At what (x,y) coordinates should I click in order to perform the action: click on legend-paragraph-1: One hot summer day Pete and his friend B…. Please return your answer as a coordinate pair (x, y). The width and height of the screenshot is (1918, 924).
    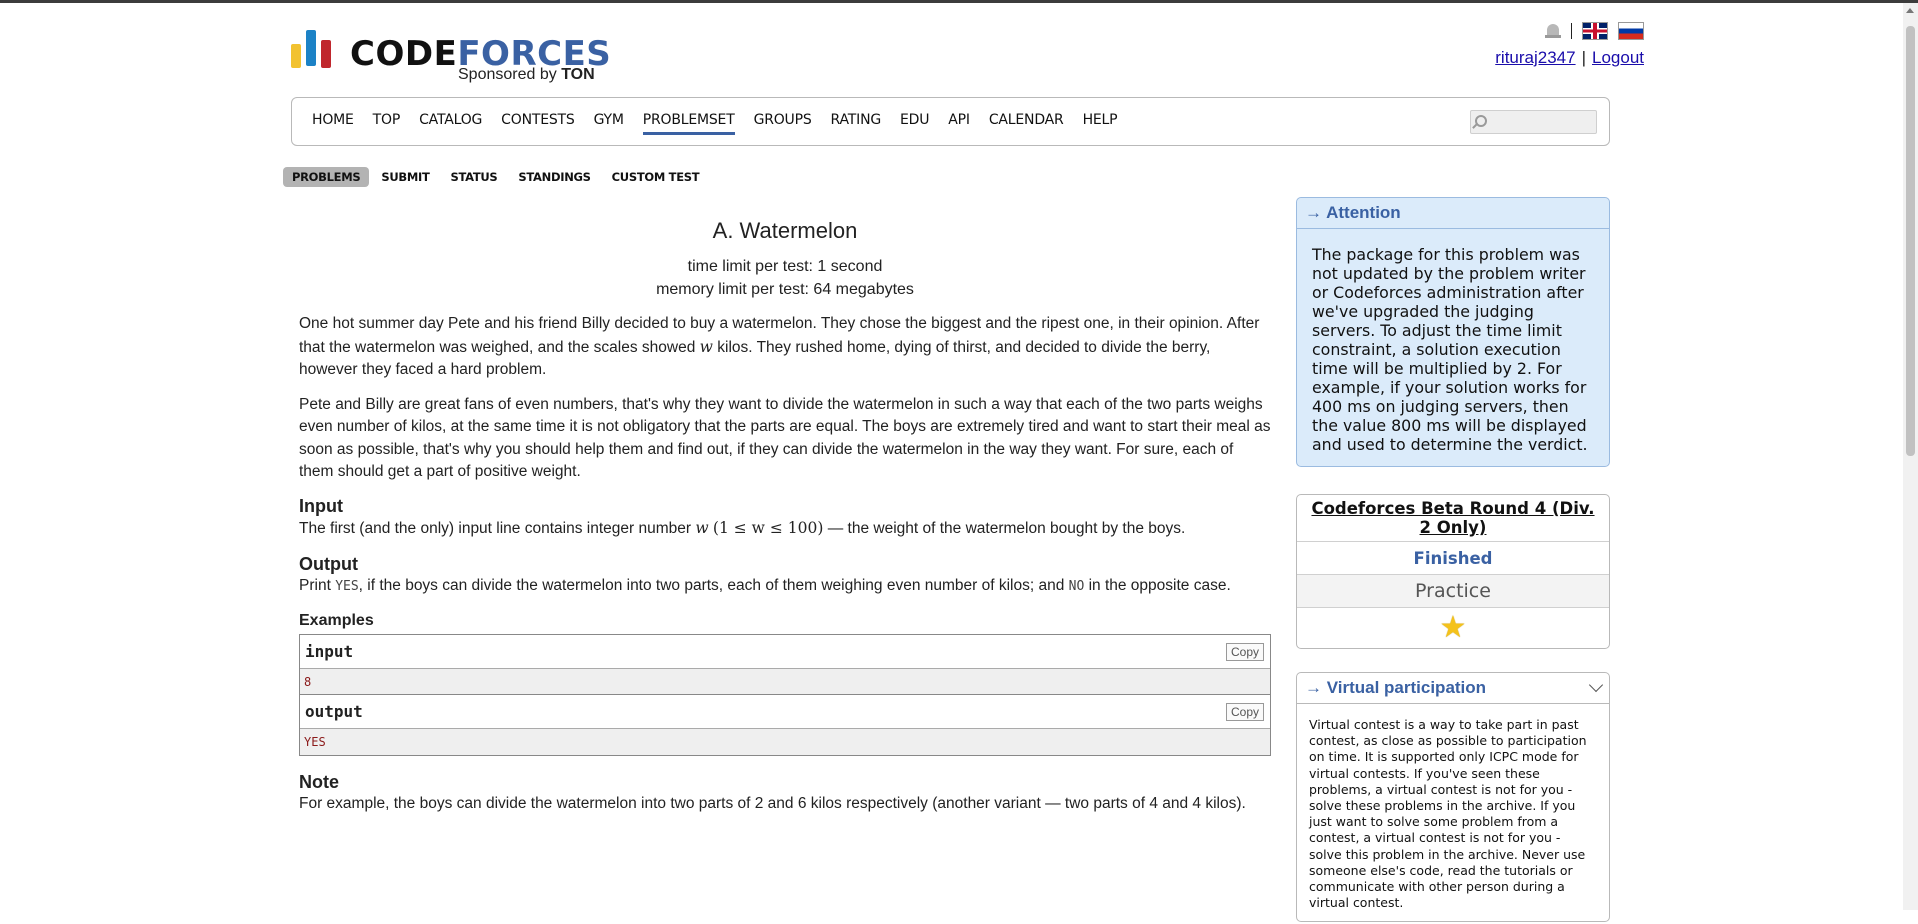
    Looking at the image, I should click on (779, 346).